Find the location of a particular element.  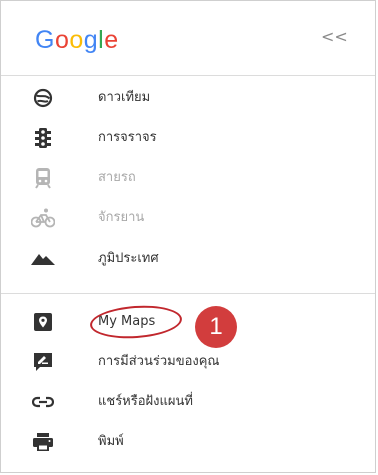

menu-item-satellite: ดาวเทียม is located at coordinates (188, 98).